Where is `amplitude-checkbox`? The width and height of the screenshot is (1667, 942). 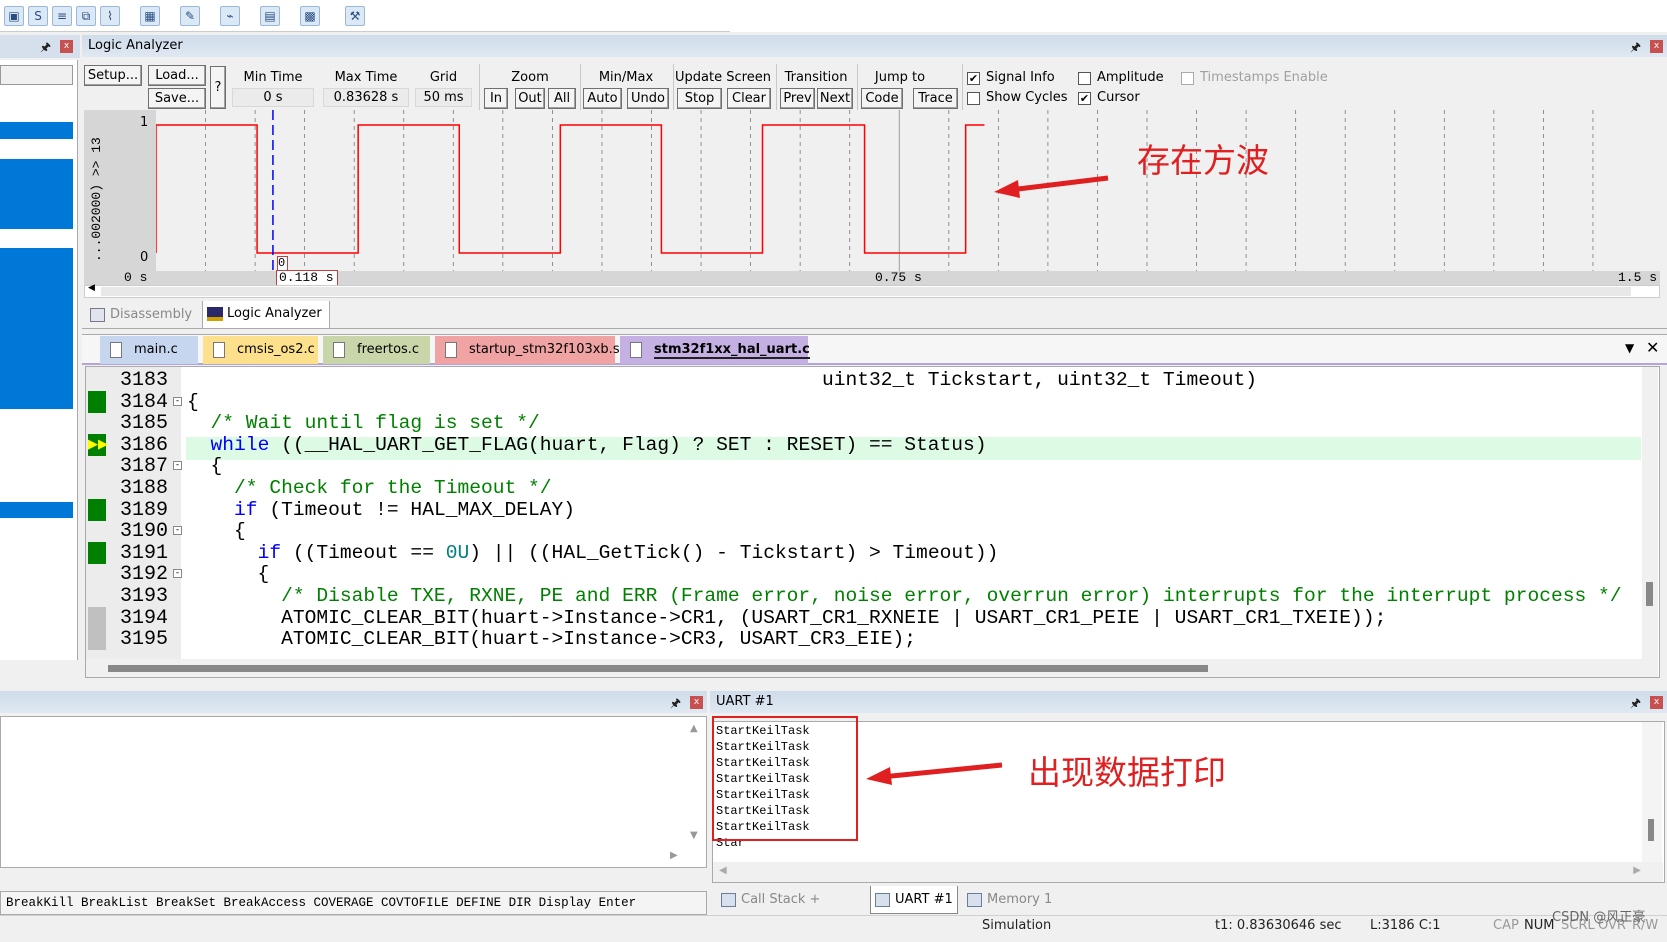 amplitude-checkbox is located at coordinates (1084, 78).